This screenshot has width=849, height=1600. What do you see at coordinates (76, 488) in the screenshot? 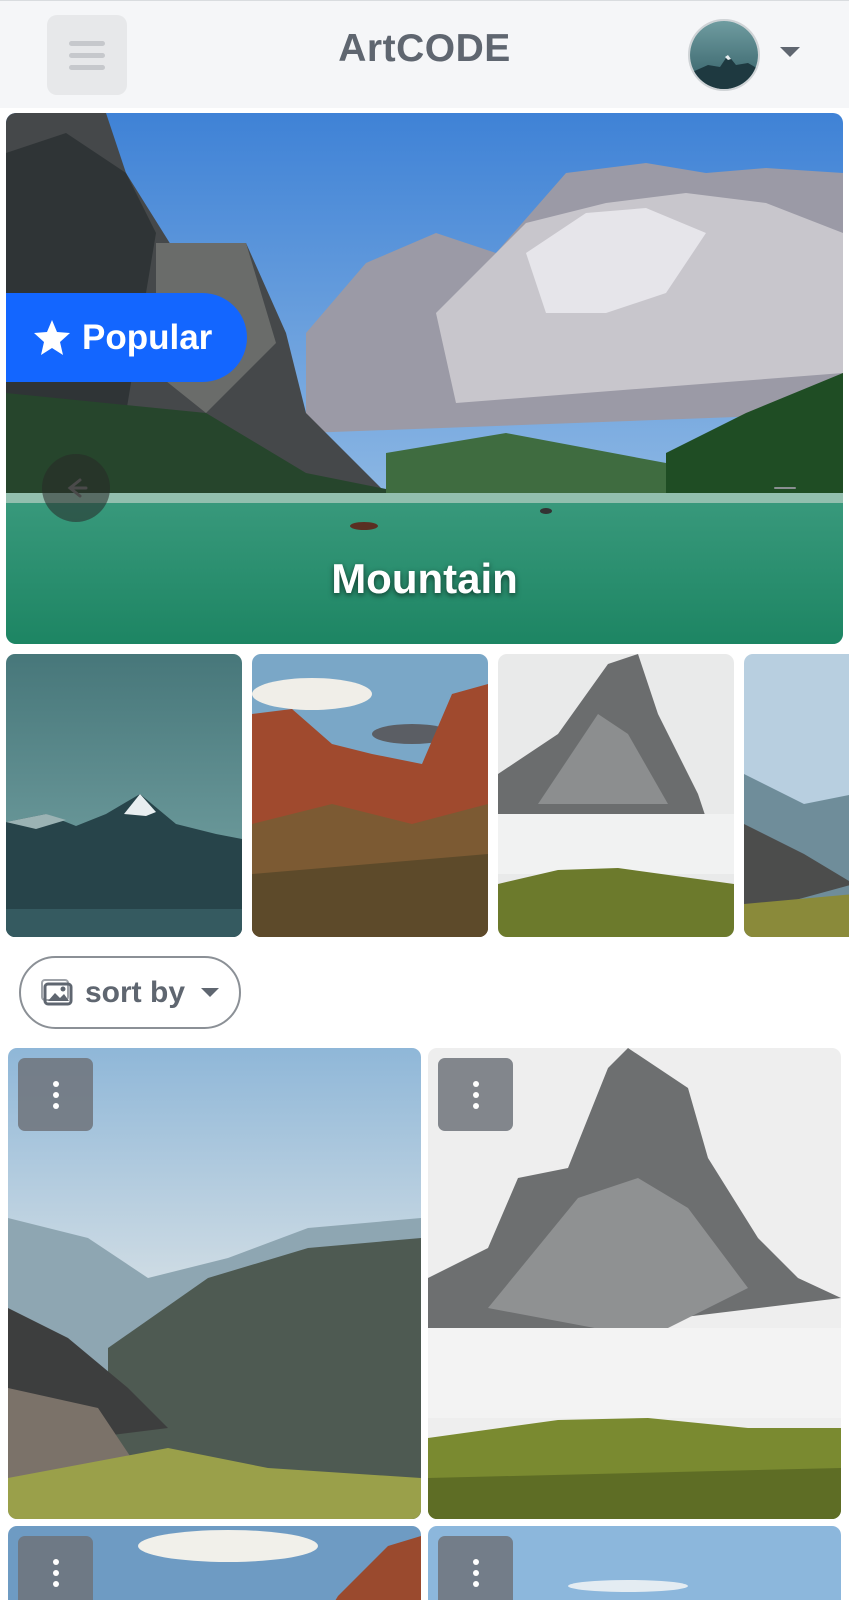
I see `arrow-left-icon` at bounding box center [76, 488].